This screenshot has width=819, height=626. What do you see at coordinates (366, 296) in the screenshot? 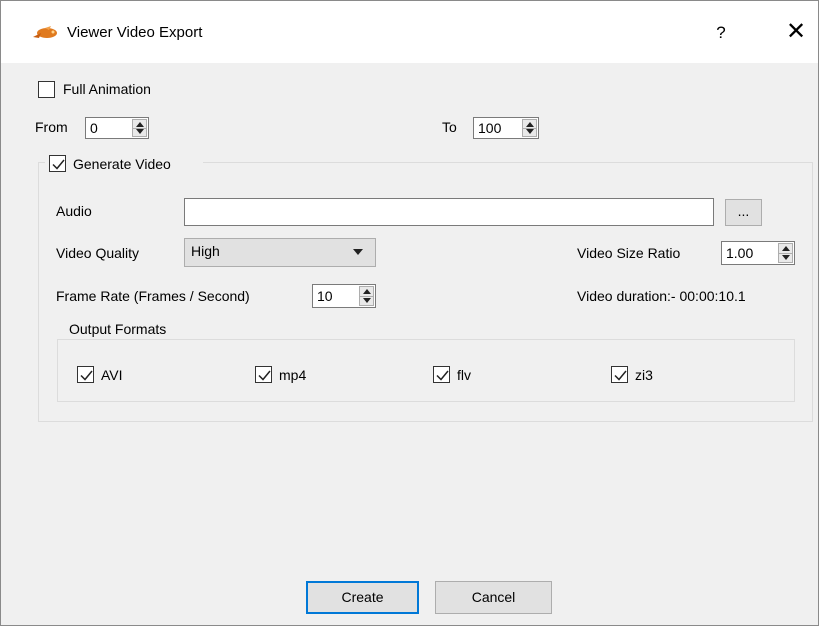
I see `frame-rate-spin-arrows-icon` at bounding box center [366, 296].